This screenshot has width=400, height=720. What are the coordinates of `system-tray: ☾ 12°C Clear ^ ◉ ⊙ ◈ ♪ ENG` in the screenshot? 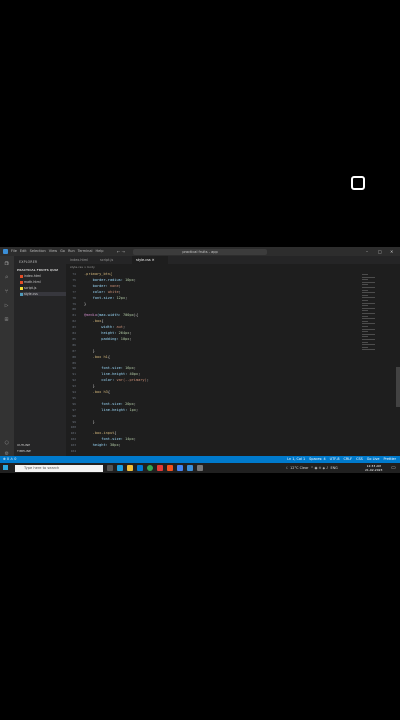 It's located at (312, 468).